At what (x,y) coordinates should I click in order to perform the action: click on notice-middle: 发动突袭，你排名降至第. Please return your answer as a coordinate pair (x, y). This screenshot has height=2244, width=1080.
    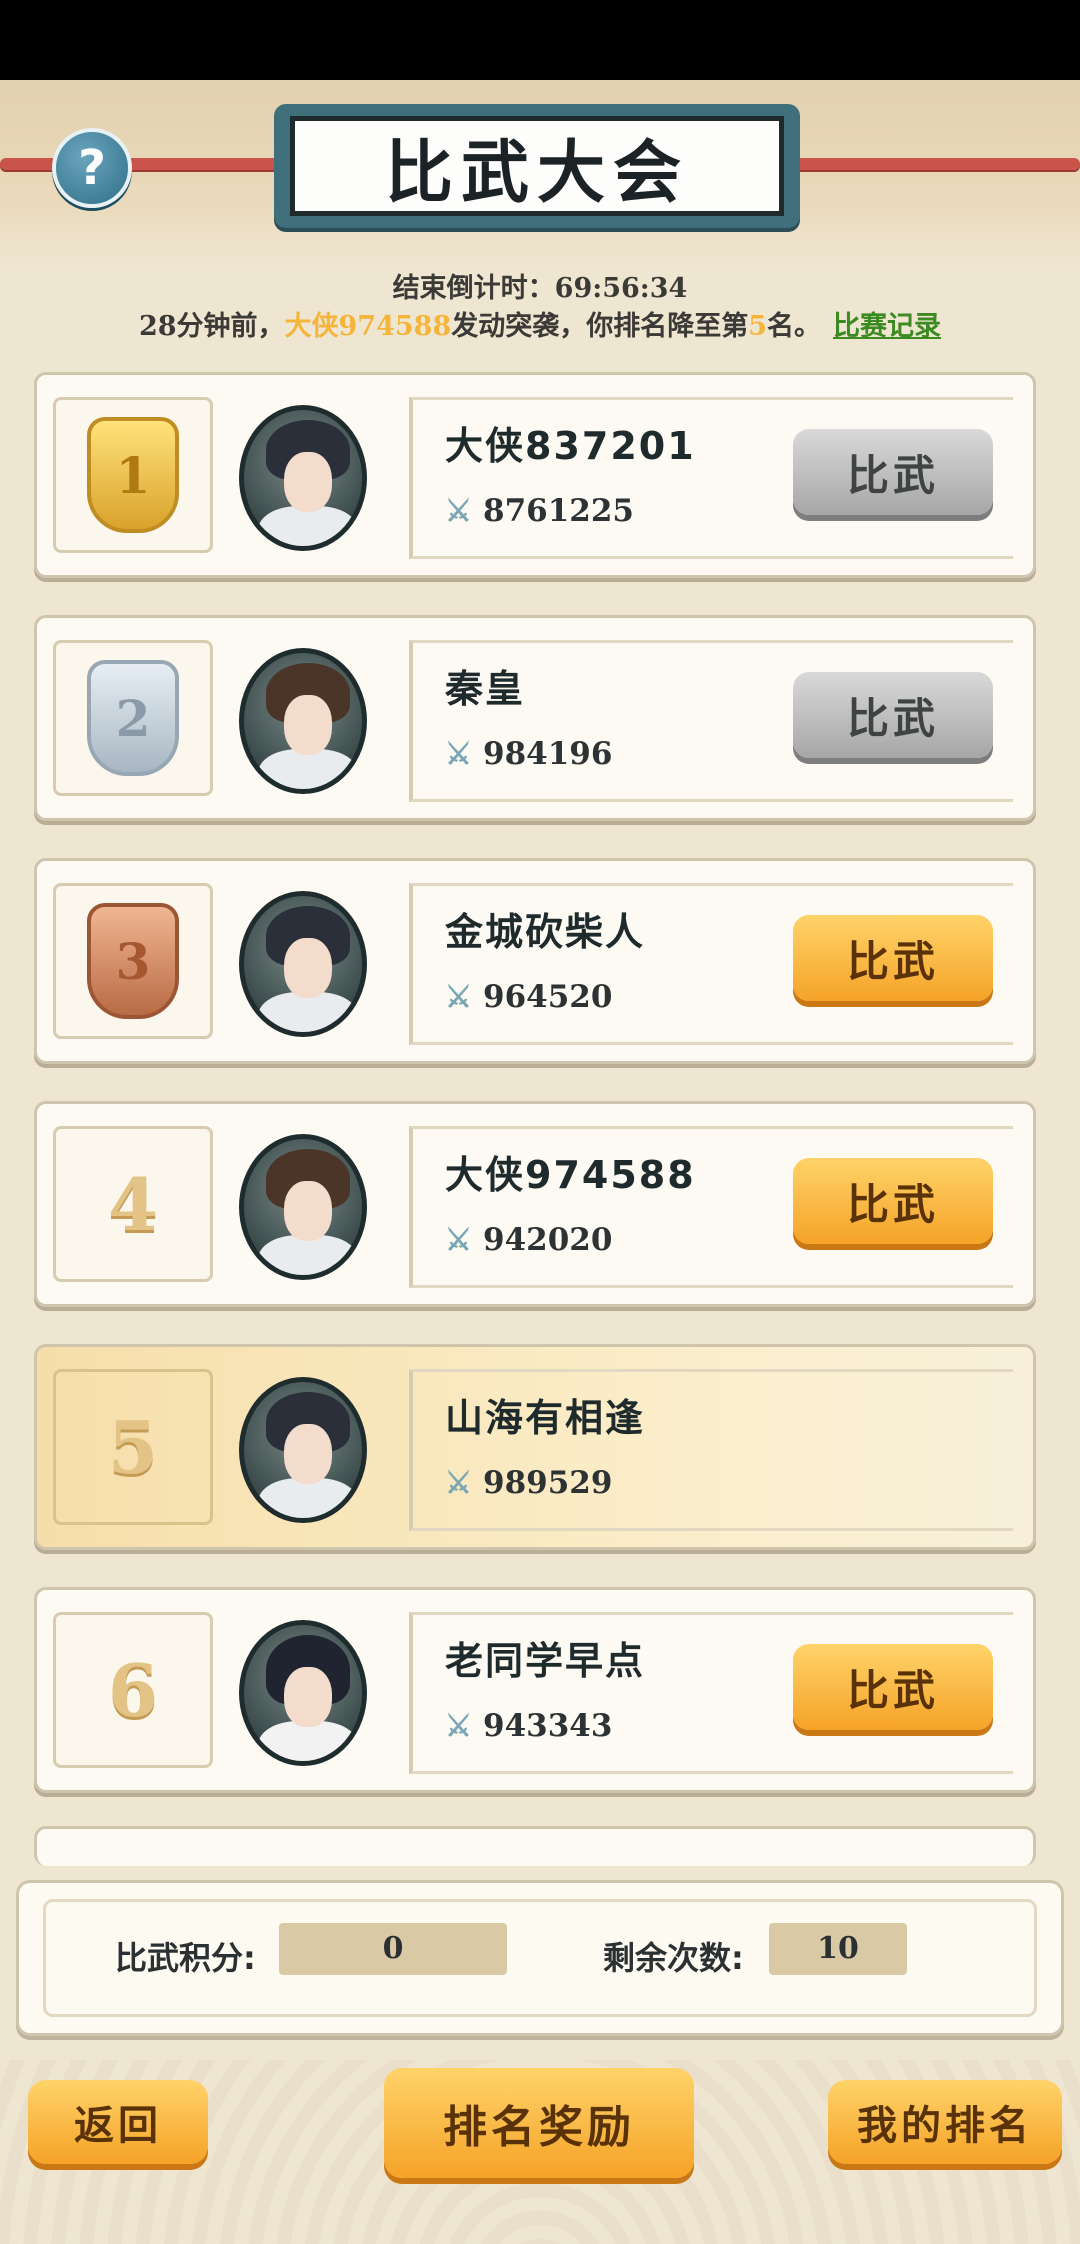
    Looking at the image, I should click on (600, 326).